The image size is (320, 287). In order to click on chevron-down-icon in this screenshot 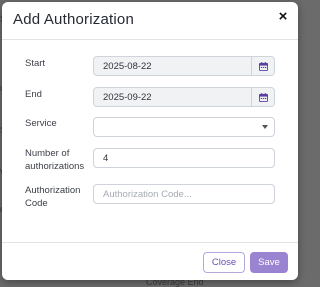, I will do `click(265, 127)`.